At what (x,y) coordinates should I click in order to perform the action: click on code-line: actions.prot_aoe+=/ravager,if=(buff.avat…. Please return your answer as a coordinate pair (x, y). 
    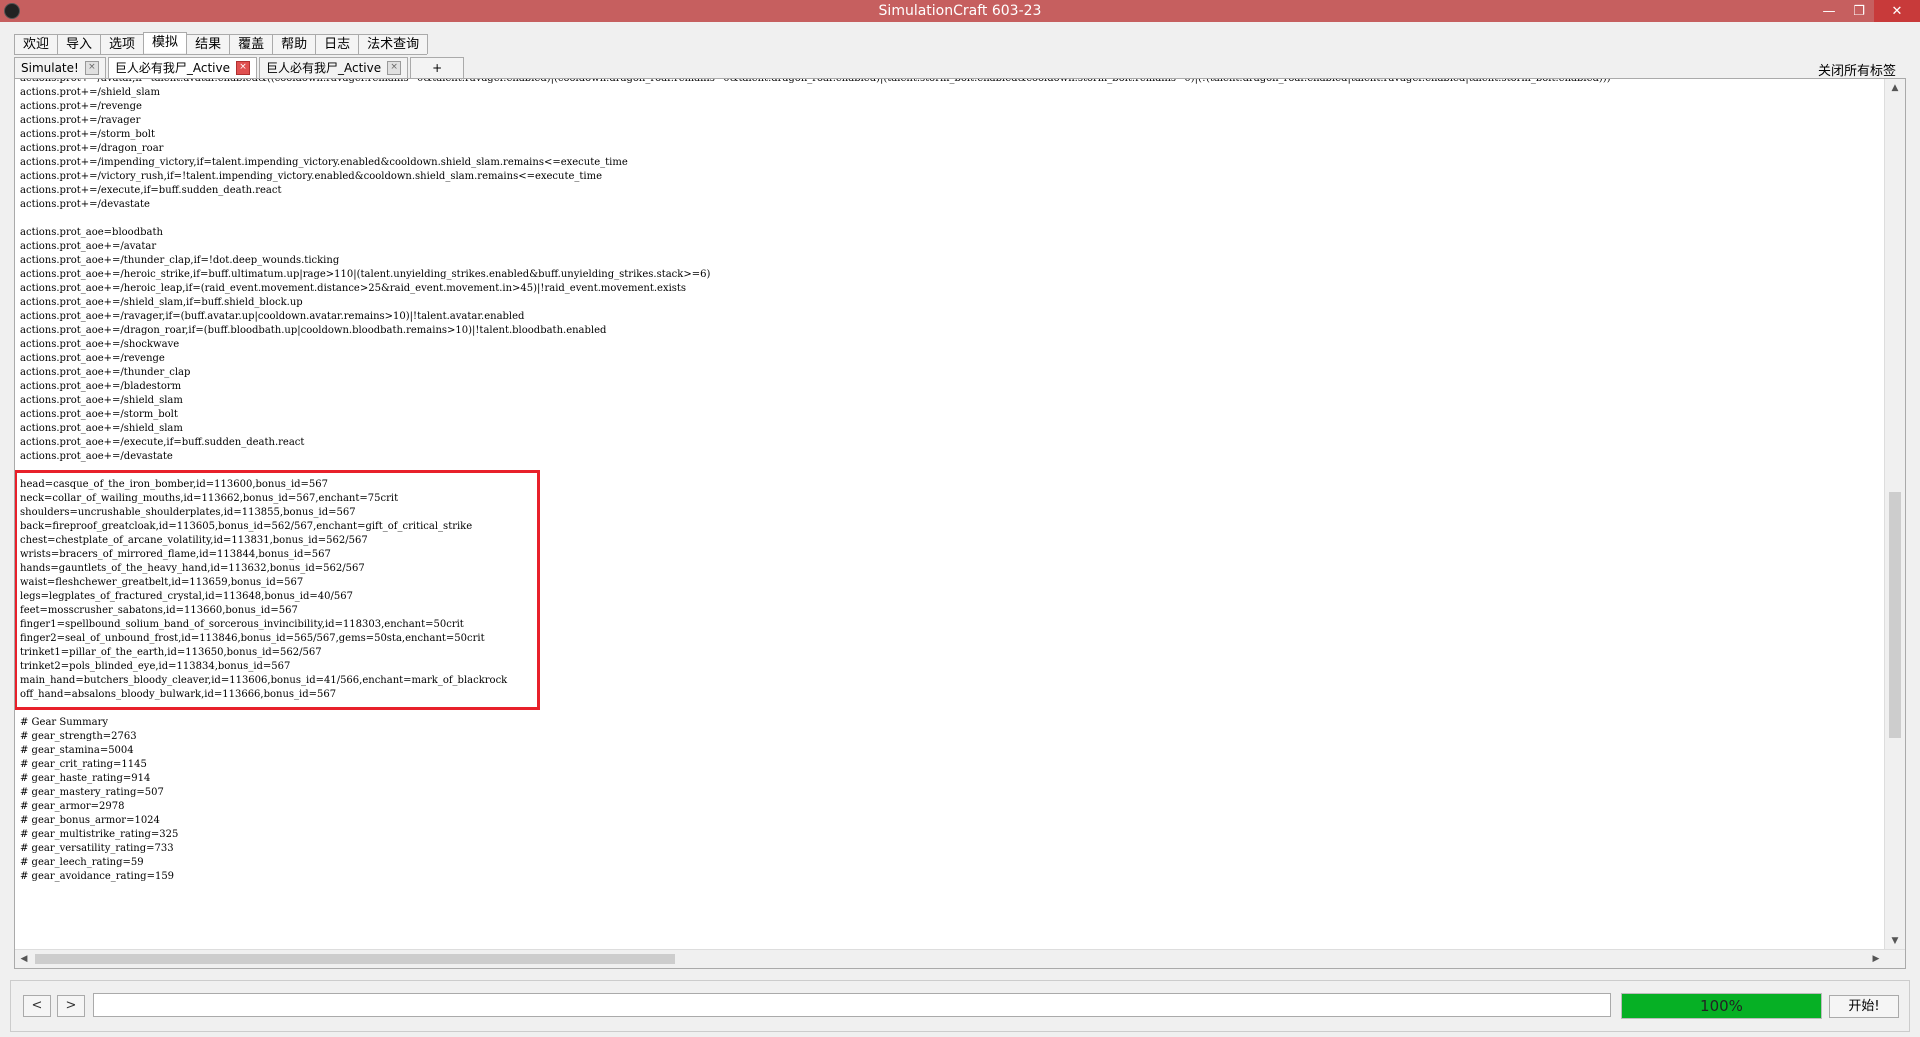
    Looking at the image, I should click on (272, 316).